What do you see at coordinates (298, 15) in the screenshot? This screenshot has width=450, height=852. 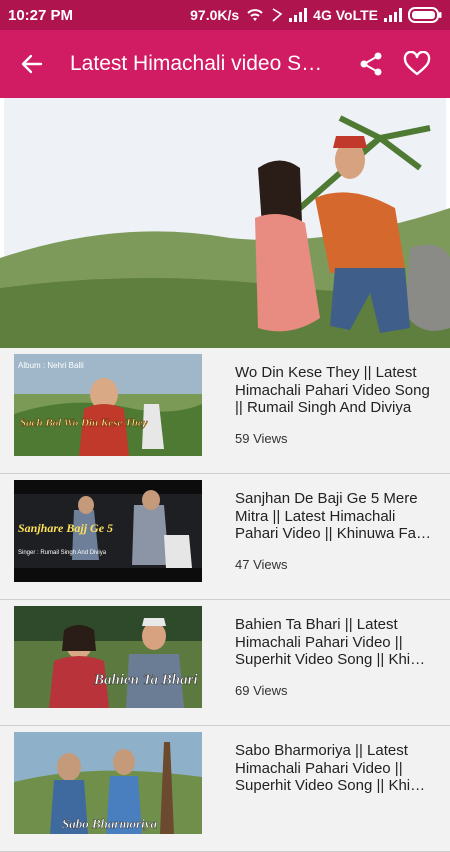 I see `signal-icon` at bounding box center [298, 15].